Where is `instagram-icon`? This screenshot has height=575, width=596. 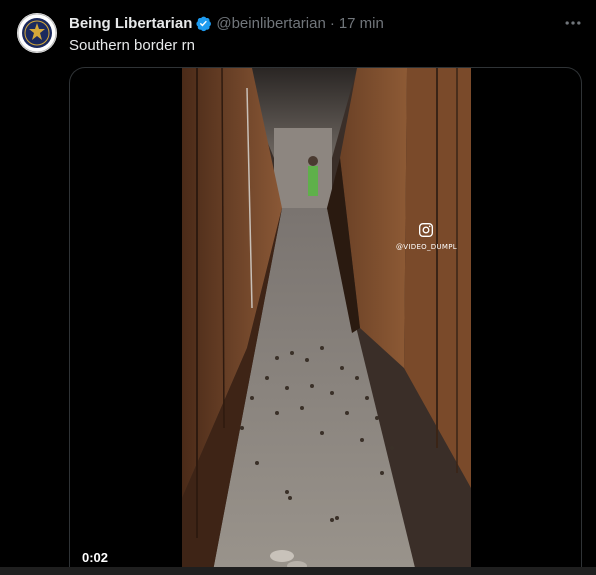
instagram-icon is located at coordinates (426, 230).